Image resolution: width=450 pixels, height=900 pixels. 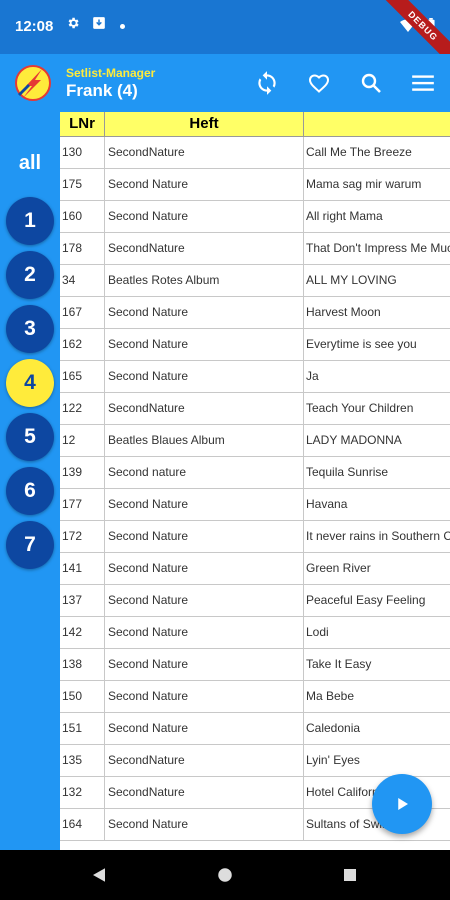 I want to click on recents-button, so click(x=350, y=877).